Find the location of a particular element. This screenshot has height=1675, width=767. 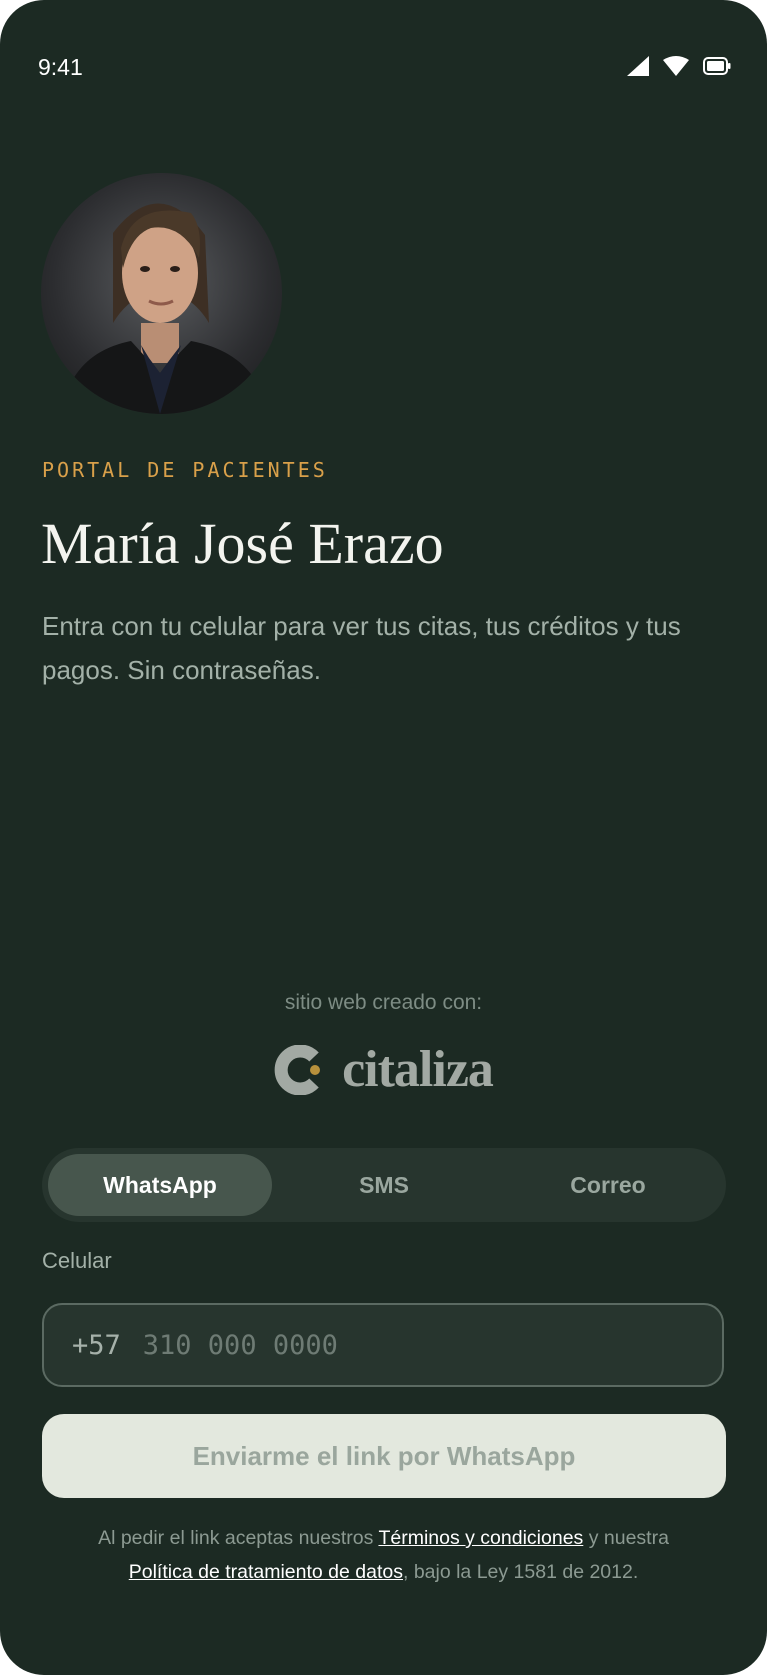

citaliza-logo-icon is located at coordinates (297, 1069).